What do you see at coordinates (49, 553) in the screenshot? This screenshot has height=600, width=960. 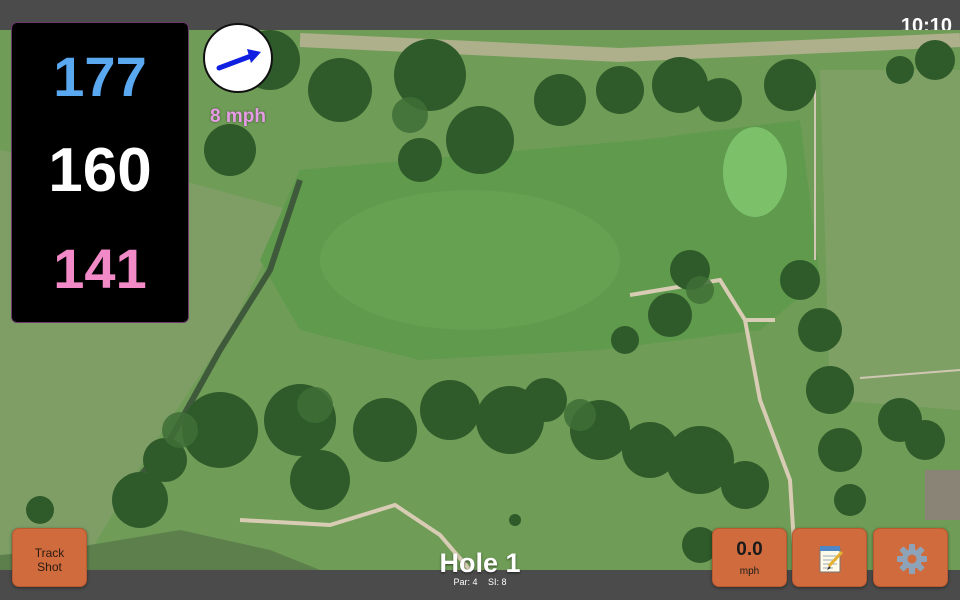 I see `track-shot-label-line1: Track` at bounding box center [49, 553].